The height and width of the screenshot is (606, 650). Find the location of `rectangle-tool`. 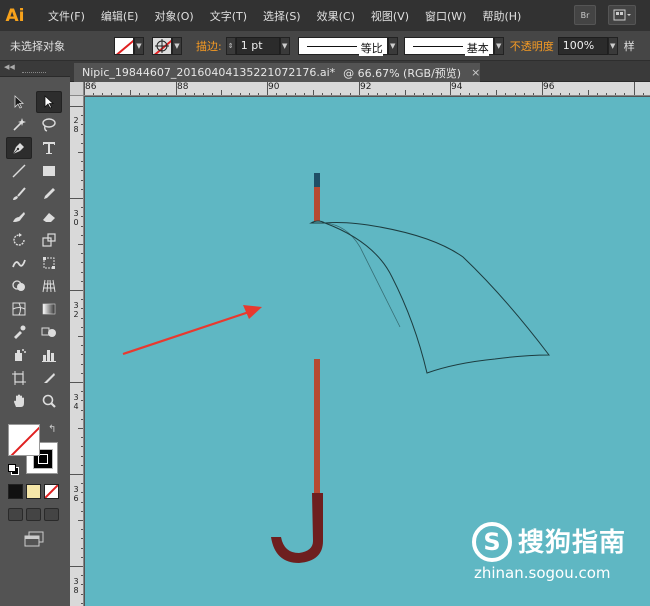

rectangle-tool is located at coordinates (49, 171).